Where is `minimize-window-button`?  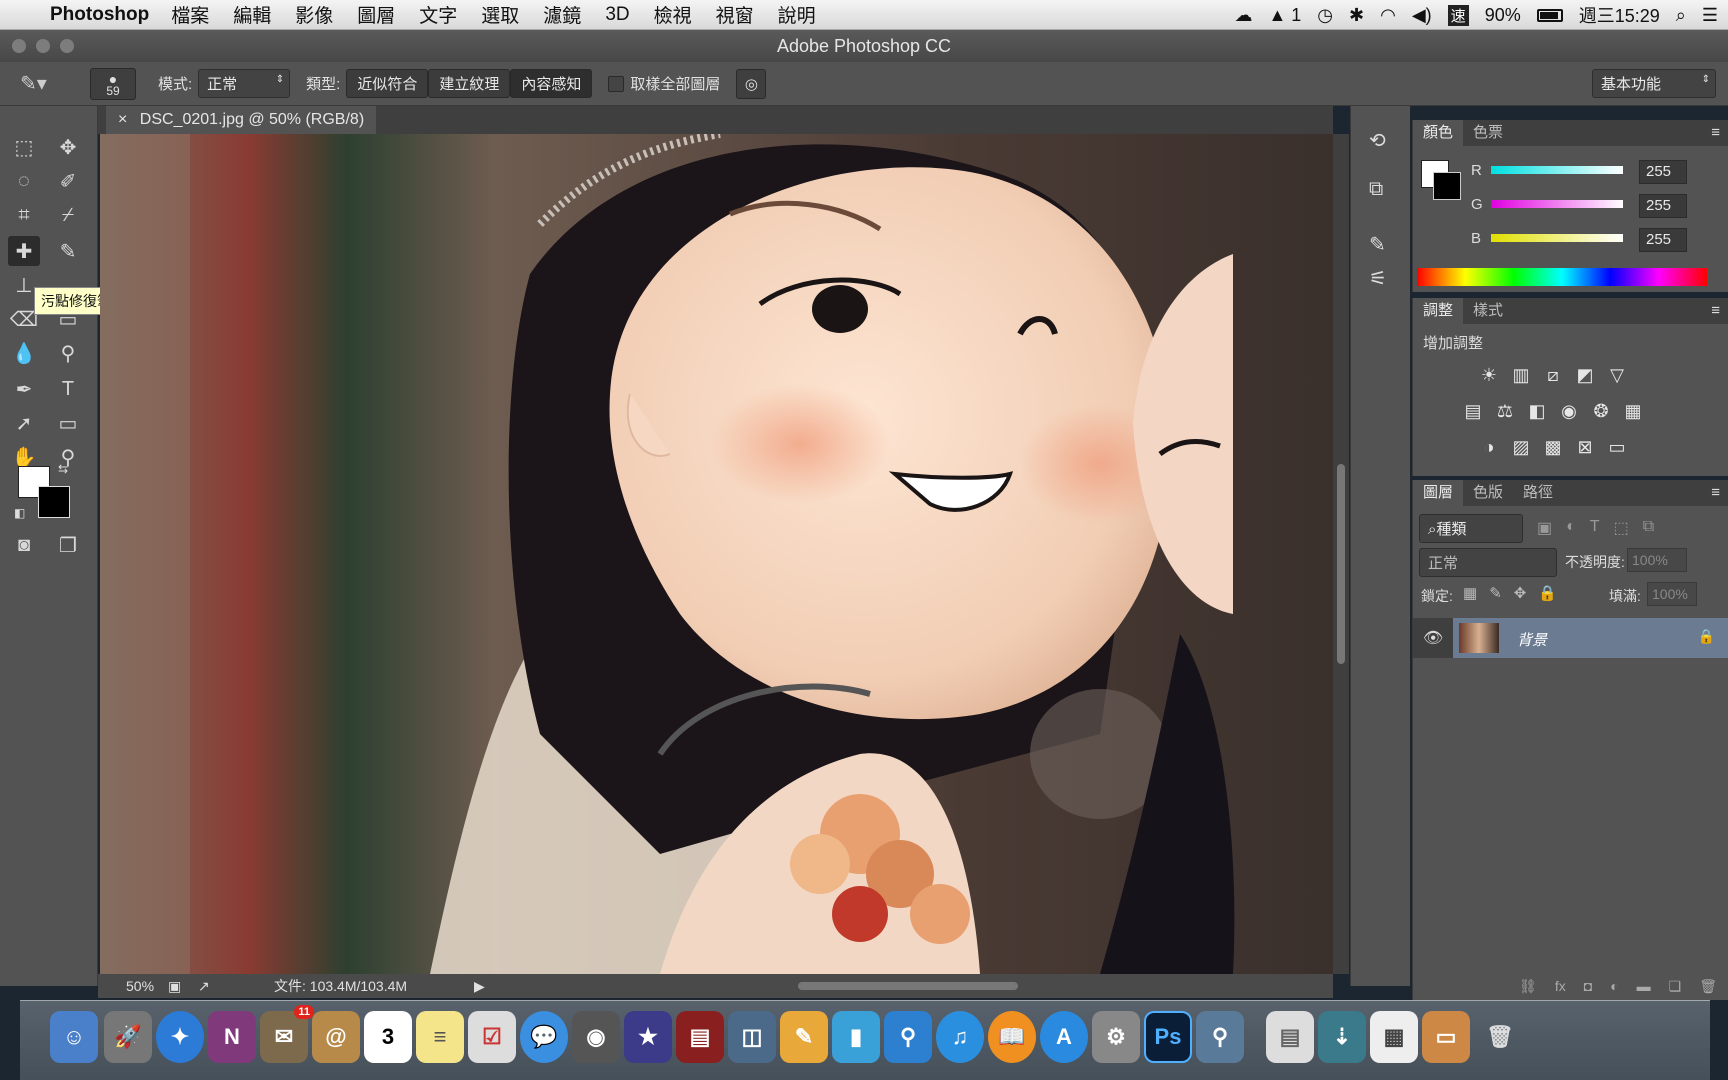 minimize-window-button is located at coordinates (43, 46).